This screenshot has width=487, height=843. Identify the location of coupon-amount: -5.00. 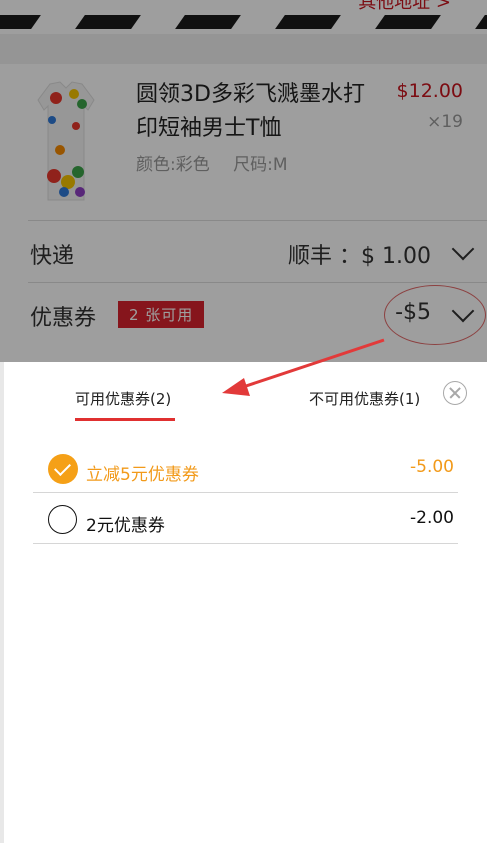
(432, 467).